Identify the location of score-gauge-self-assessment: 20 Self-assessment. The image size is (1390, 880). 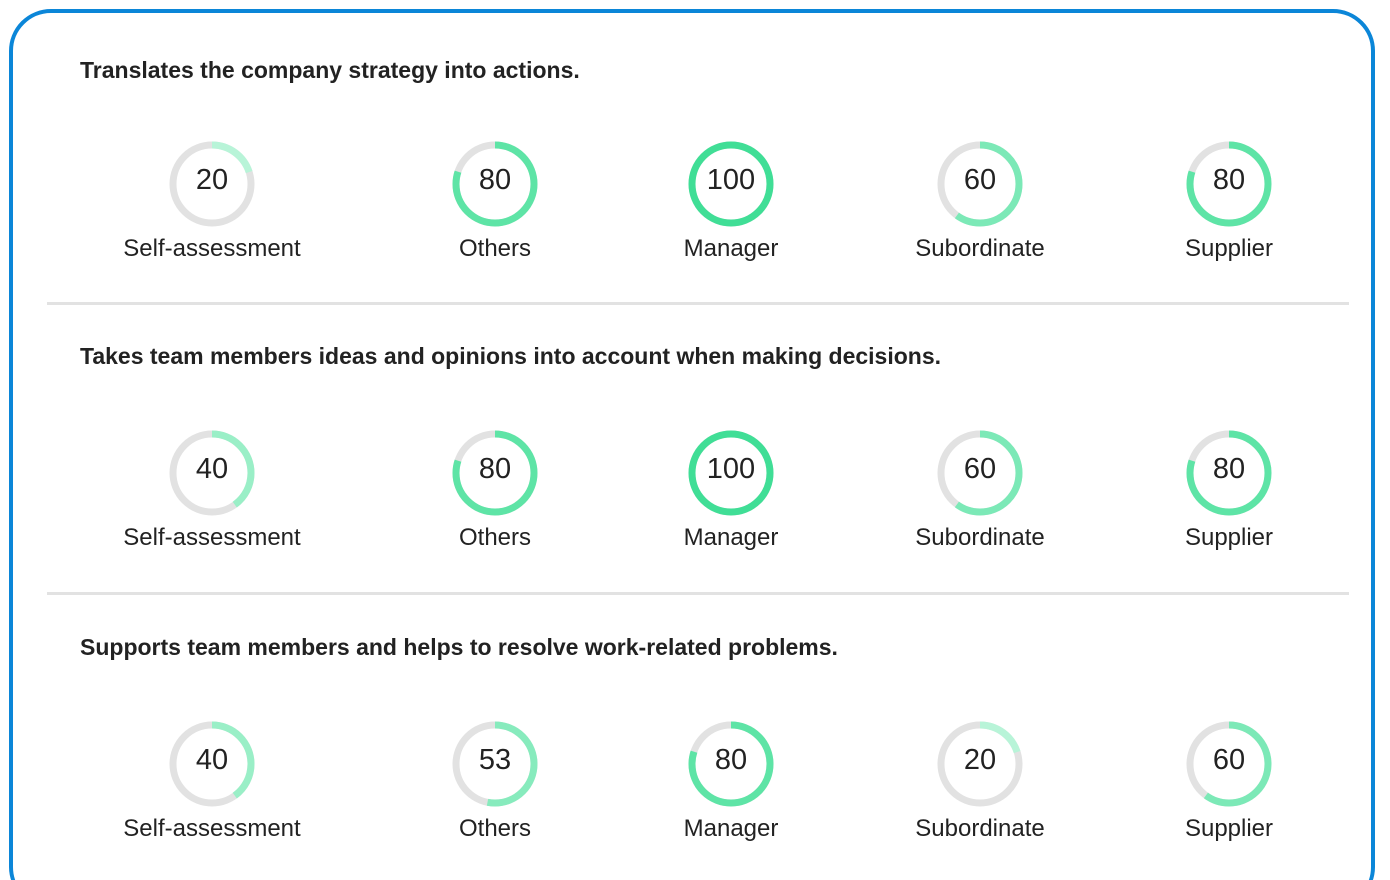
(212, 211).